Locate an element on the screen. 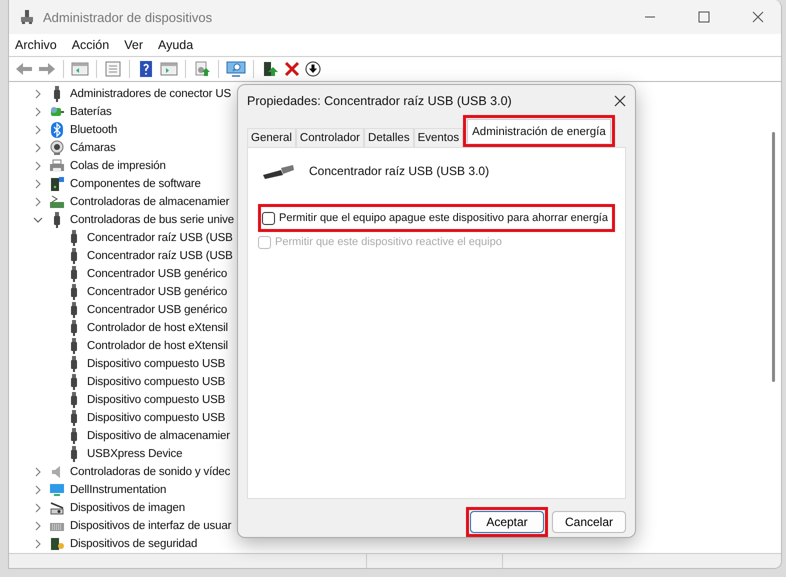  tree-item: Dispositivos de imagen is located at coordinates (127, 508).